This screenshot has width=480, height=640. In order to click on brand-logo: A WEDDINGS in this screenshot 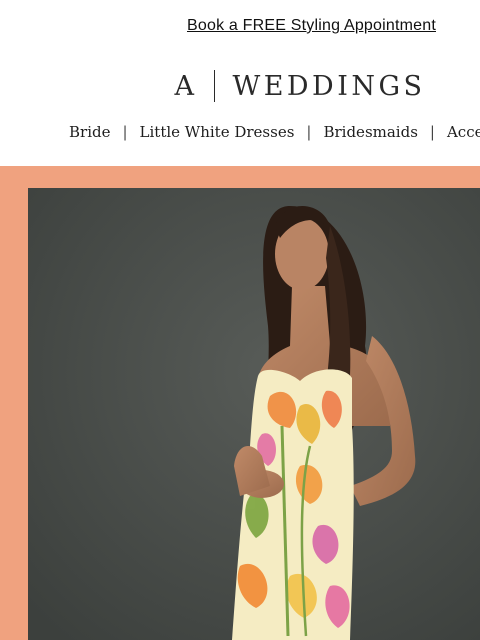, I will do `click(240, 86)`.